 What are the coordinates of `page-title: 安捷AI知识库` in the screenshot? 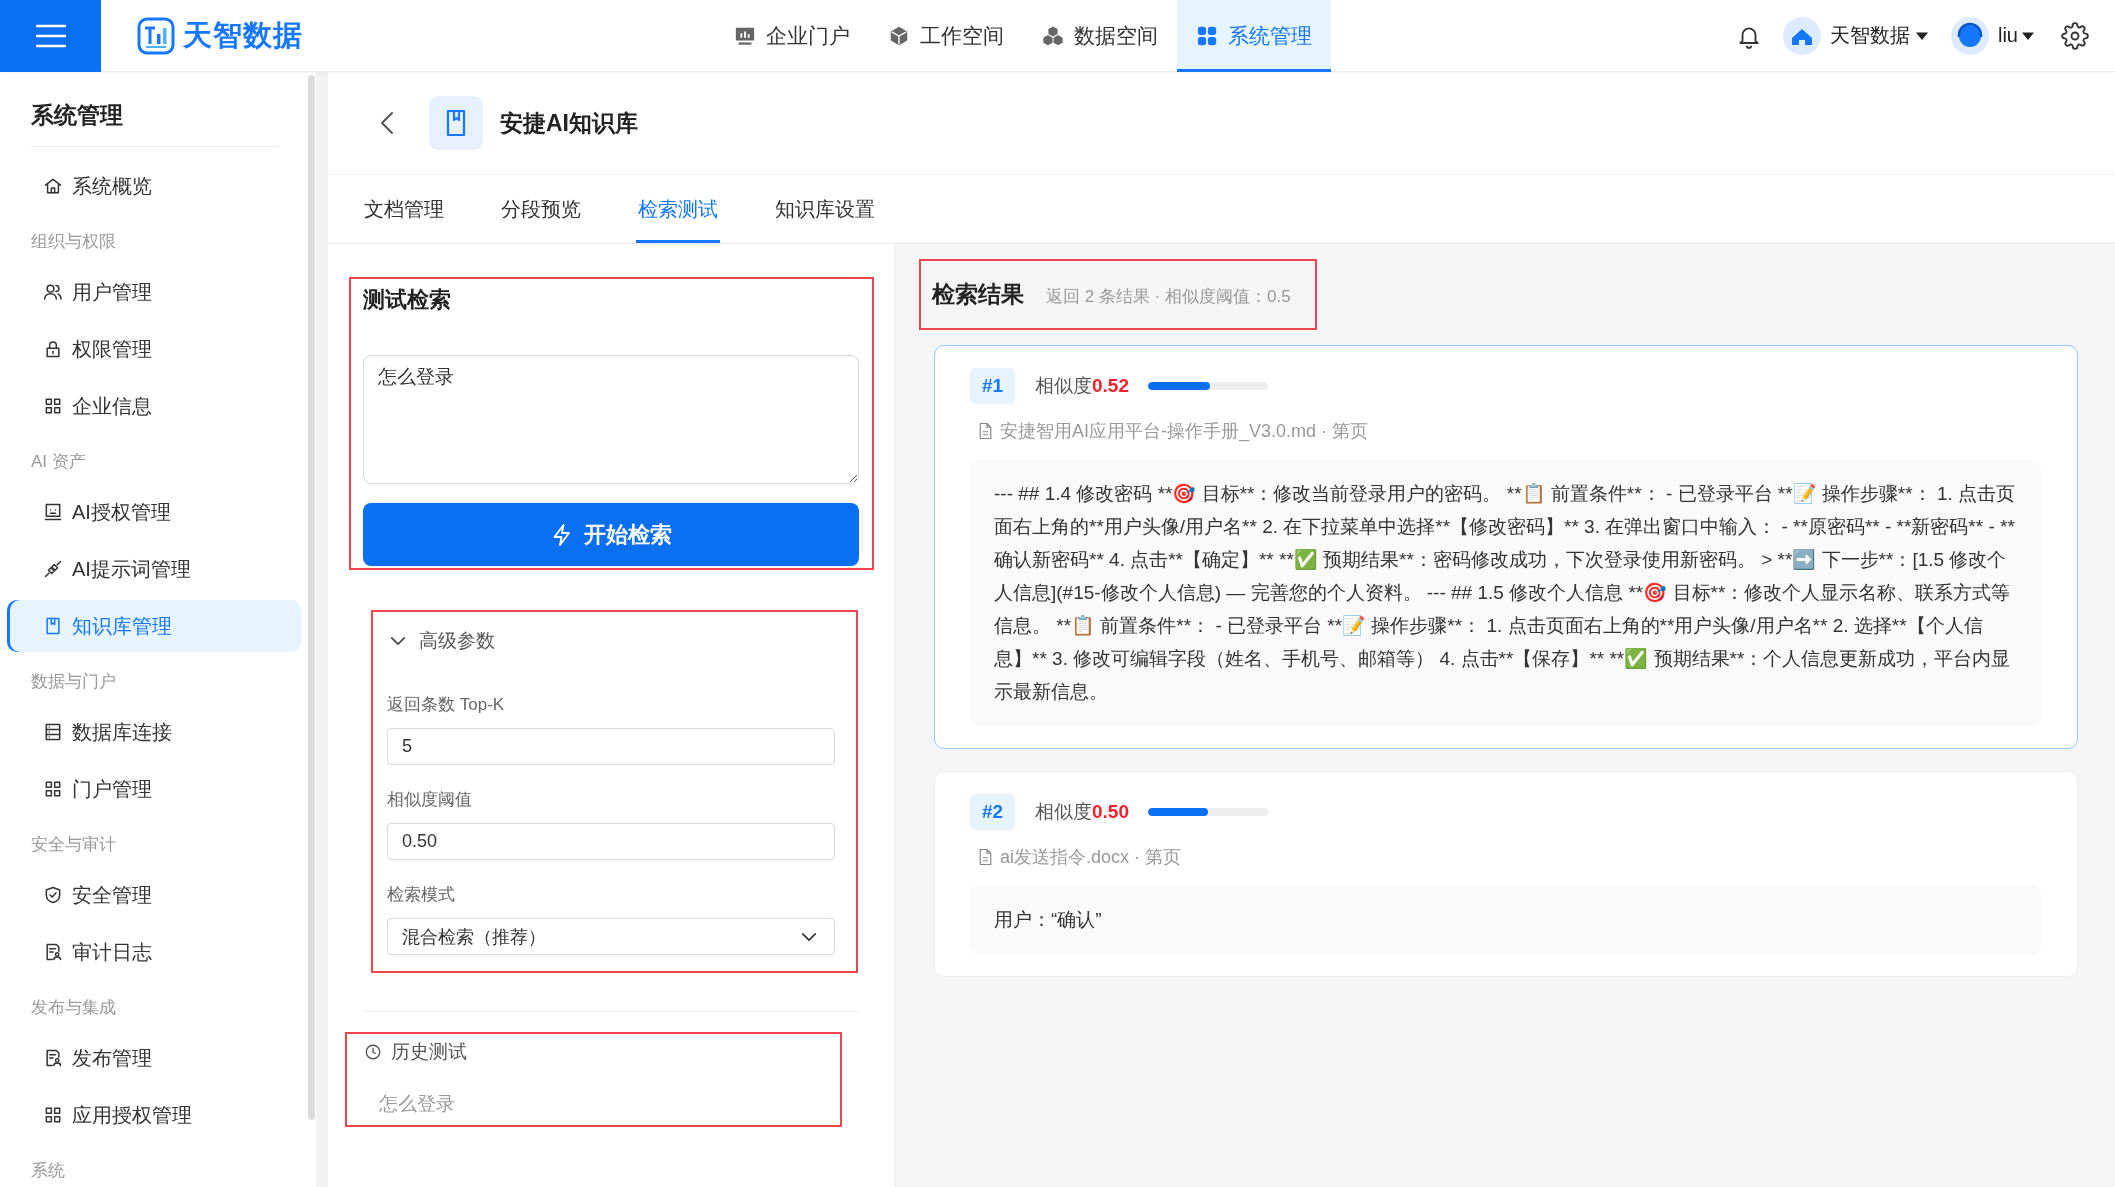 It's located at (569, 123).